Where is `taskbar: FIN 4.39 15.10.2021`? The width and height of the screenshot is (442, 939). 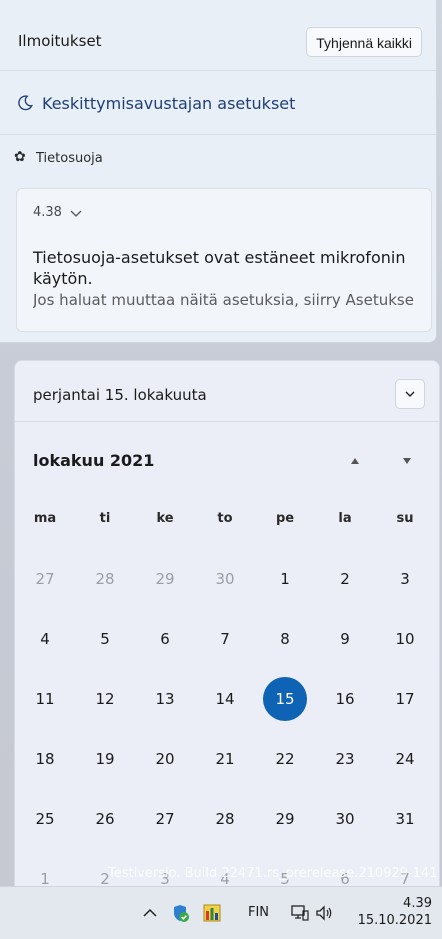 taskbar: FIN 4.39 15.10.2021 is located at coordinates (221, 912).